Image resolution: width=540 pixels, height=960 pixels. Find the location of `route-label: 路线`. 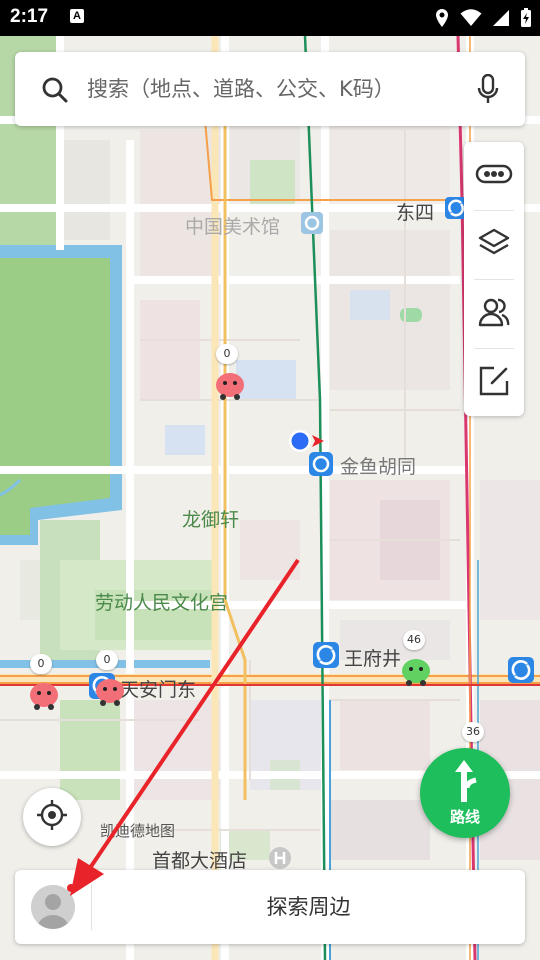

route-label: 路线 is located at coordinates (464, 817).